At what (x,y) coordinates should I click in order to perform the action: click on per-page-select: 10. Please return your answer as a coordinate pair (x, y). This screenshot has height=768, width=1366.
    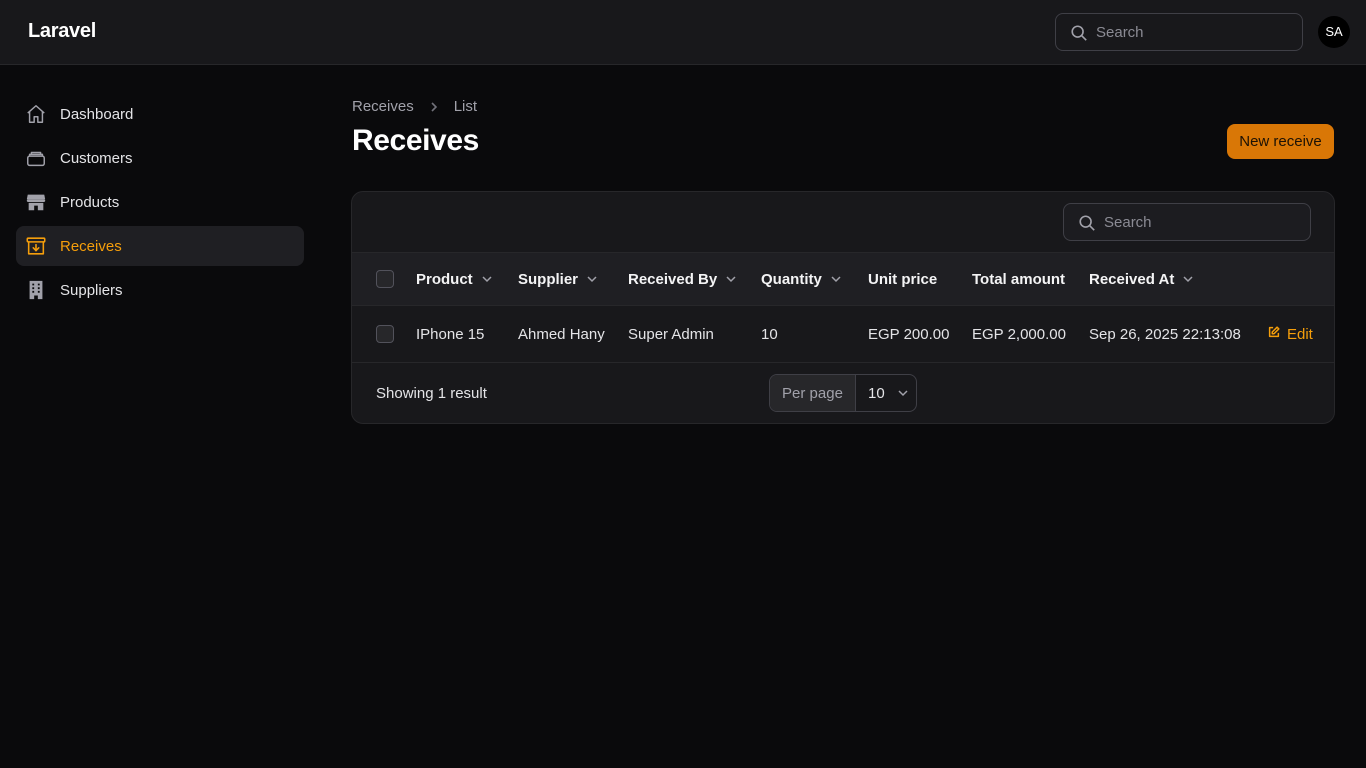
    Looking at the image, I should click on (886, 393).